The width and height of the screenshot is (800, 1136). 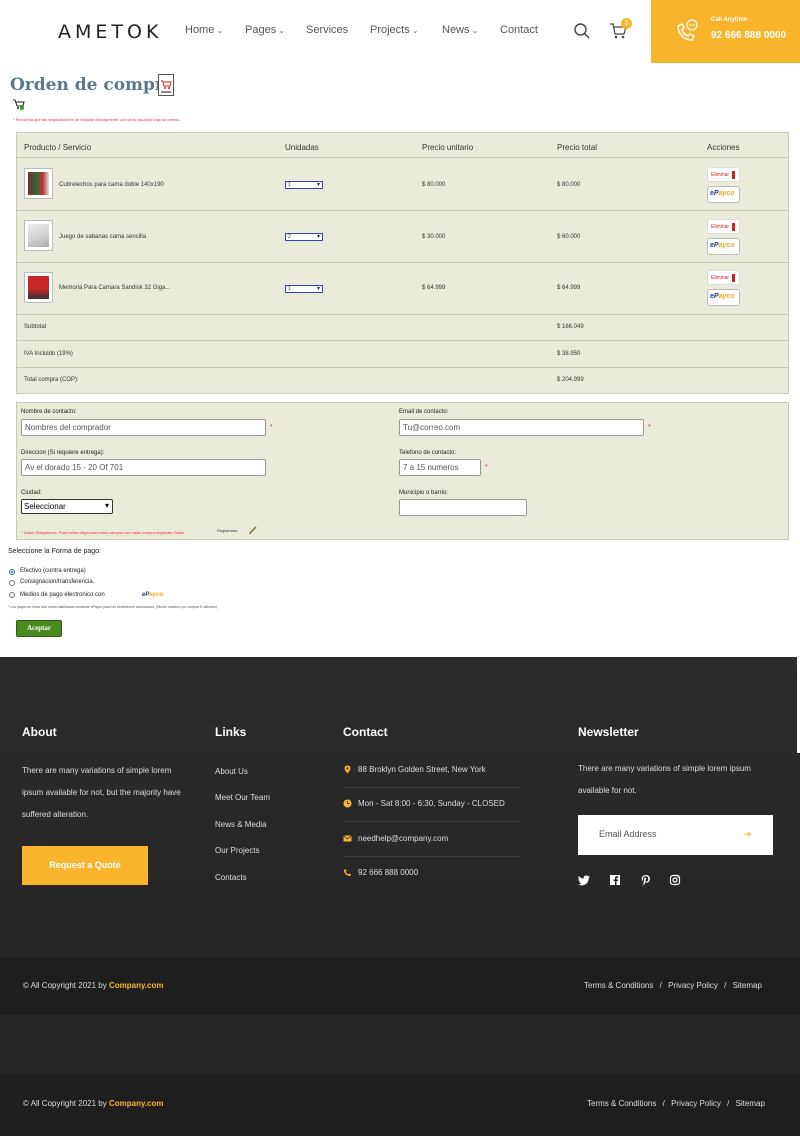 I want to click on pinterest-icon, so click(x=646, y=880).